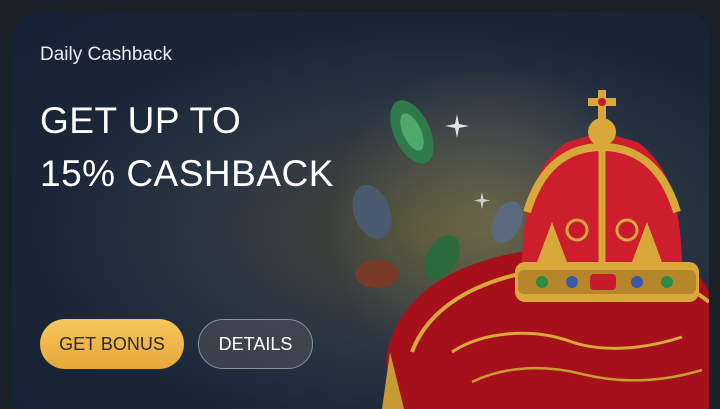 This screenshot has height=409, width=720. I want to click on promo-subtitle: Daily Cashback, so click(106, 54).